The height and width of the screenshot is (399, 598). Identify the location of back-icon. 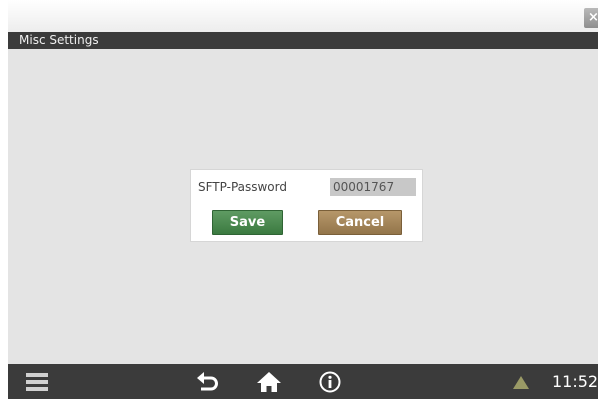
(208, 384).